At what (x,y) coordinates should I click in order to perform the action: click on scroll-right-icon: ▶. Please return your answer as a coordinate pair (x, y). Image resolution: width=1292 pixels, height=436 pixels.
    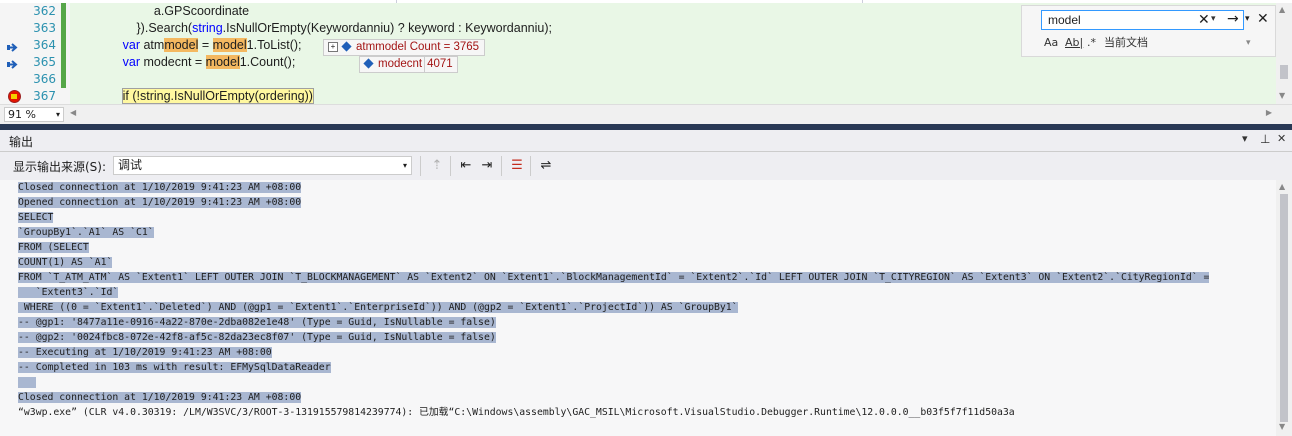
    Looking at the image, I should click on (1269, 112).